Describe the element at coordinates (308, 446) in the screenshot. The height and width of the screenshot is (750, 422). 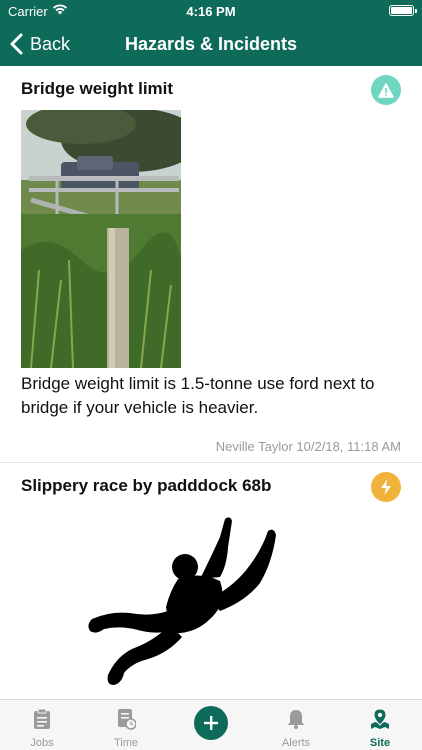
I see `item-meta: Neville Taylor 10/2/18, 11:18 AM` at that location.